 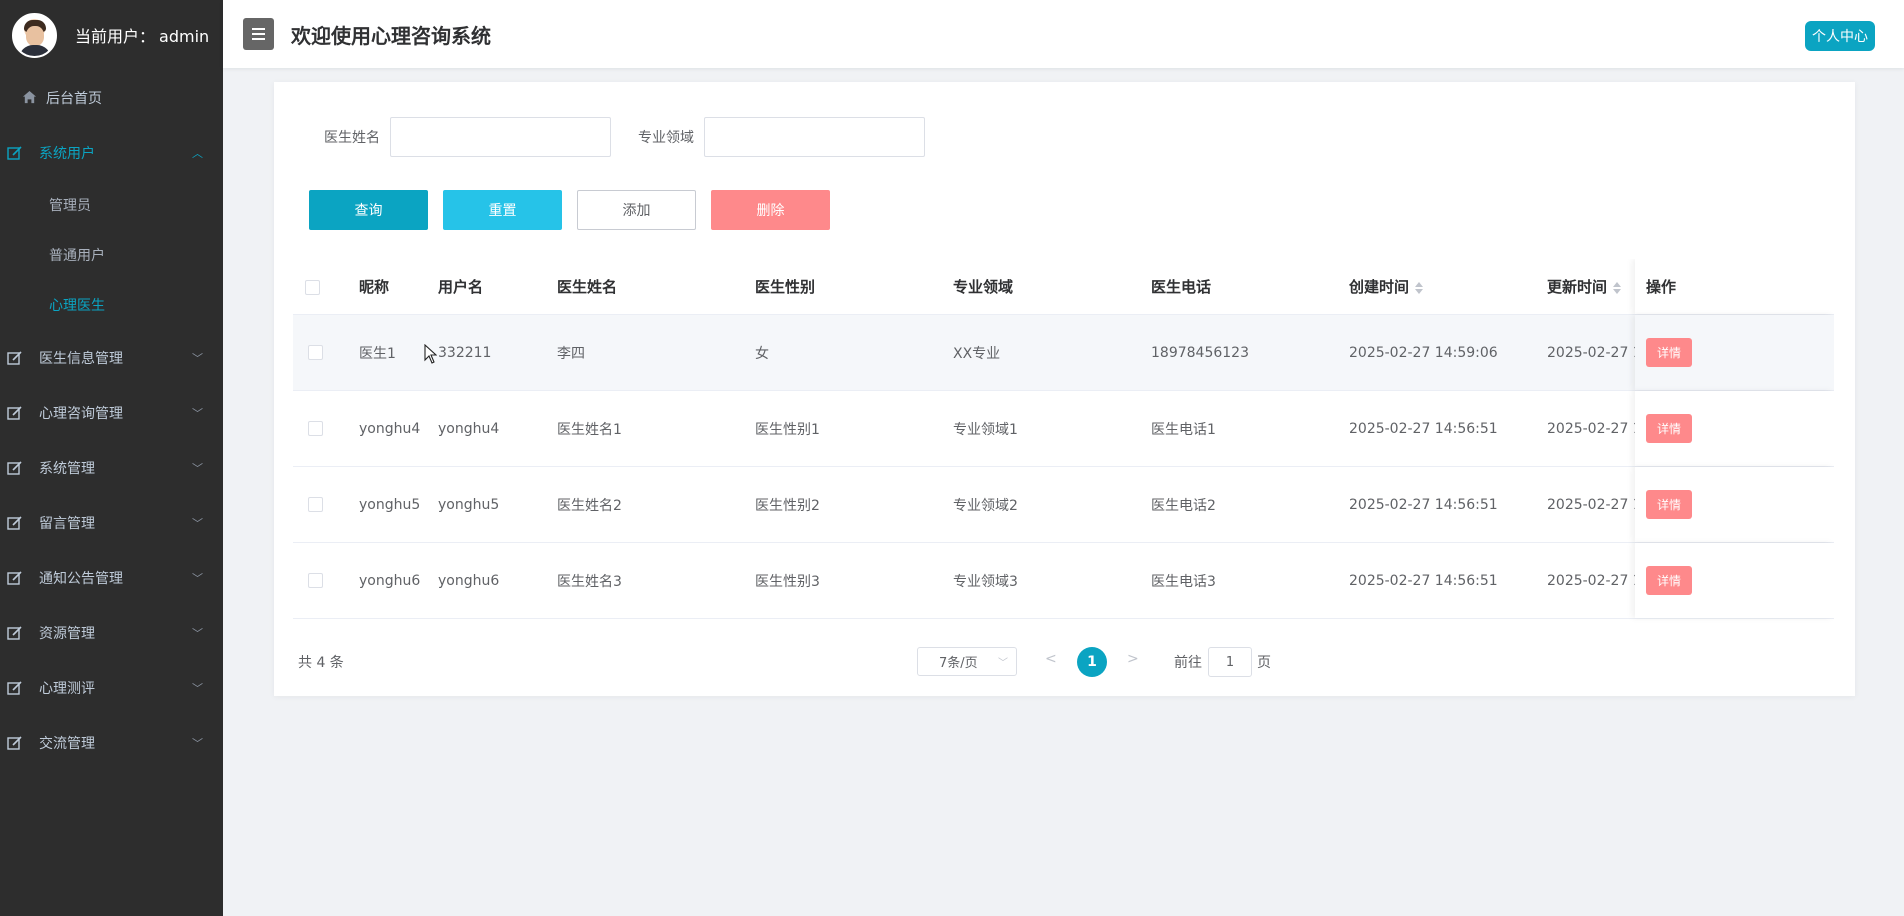 I want to click on page-size-value: 7条/页, so click(x=958, y=663).